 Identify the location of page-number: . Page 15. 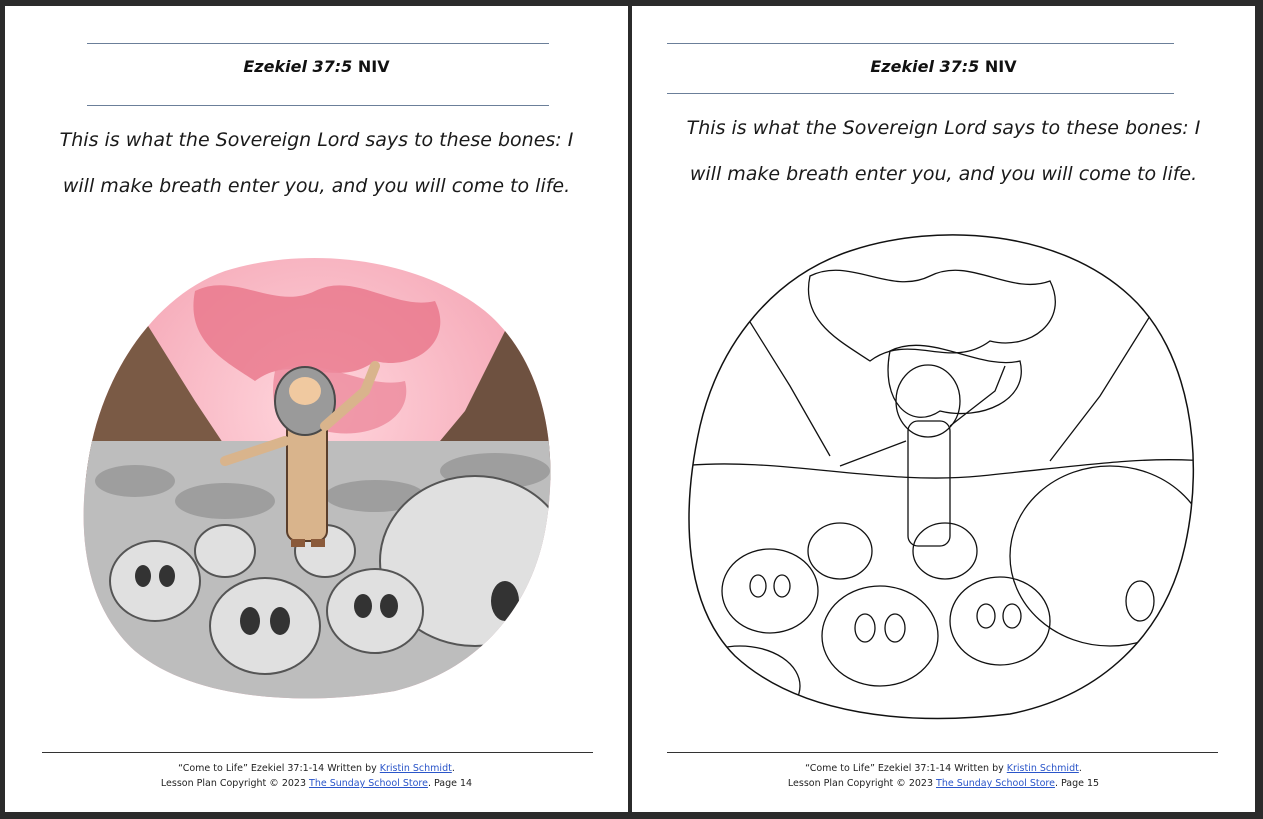
(1077, 783).